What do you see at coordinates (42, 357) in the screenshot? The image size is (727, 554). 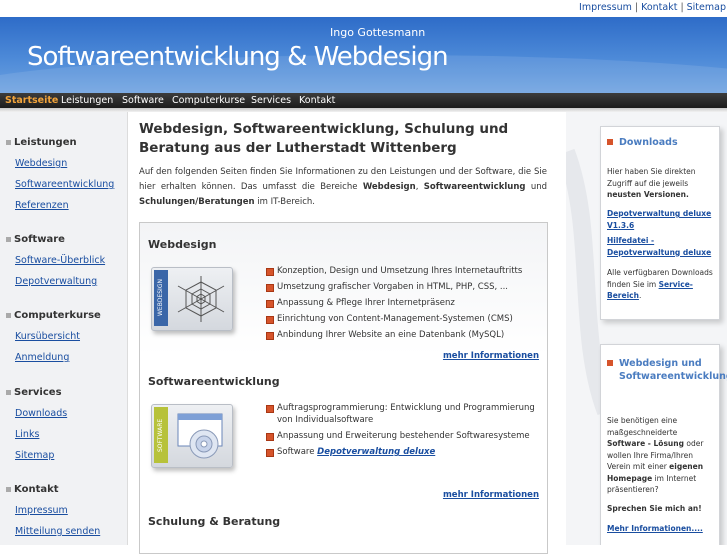 I see `sidebar-link-anmeldung: Anmeldung` at bounding box center [42, 357].